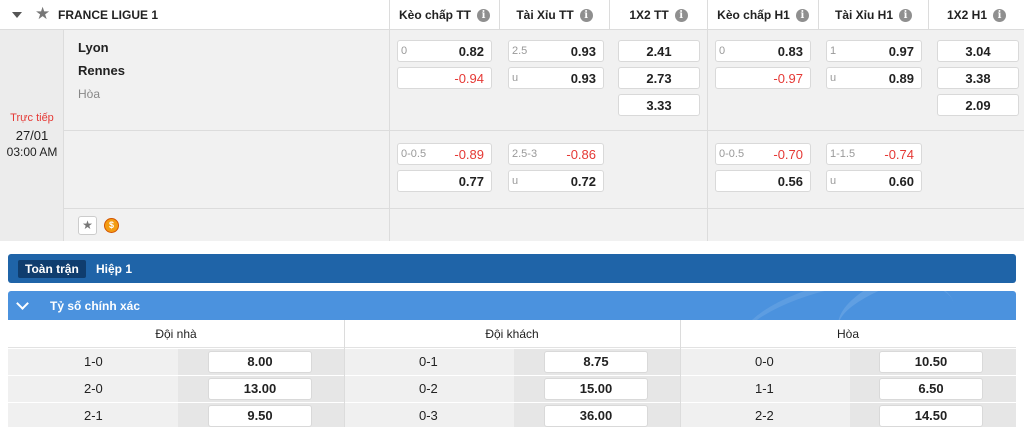  I want to click on score-odd-button: 9.50, so click(260, 416).